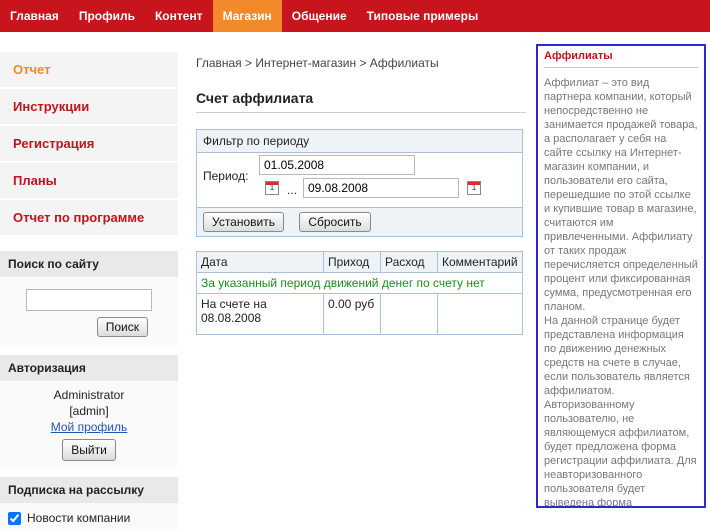  Describe the element at coordinates (272, 188) in the screenshot. I see `date-from-calendar-icon: 1` at that location.